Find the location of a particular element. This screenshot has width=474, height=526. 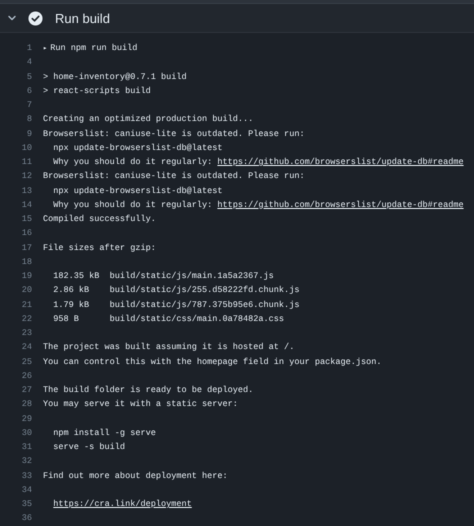

log-text: 1.79 kB build/static/js/787.375b95e6.chunk.js is located at coordinates (176, 305).